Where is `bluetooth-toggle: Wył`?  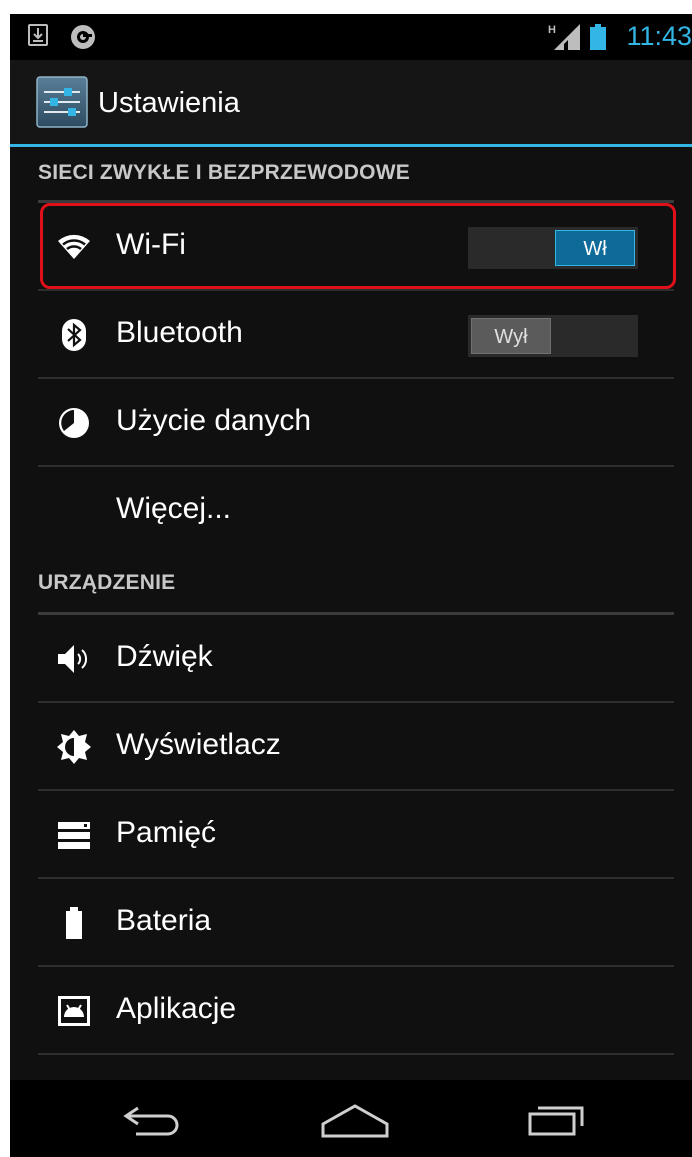 bluetooth-toggle: Wył is located at coordinates (553, 336).